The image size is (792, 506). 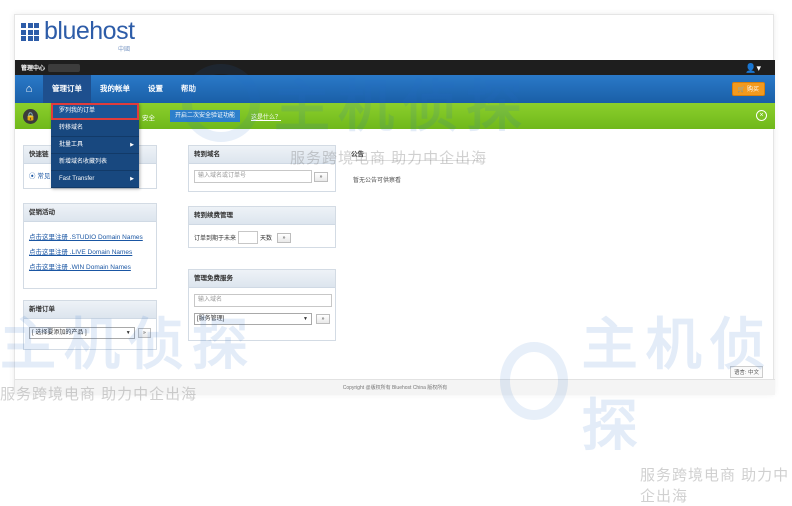 I want to click on renewal-label: 订单到期于未来, so click(x=215, y=239).